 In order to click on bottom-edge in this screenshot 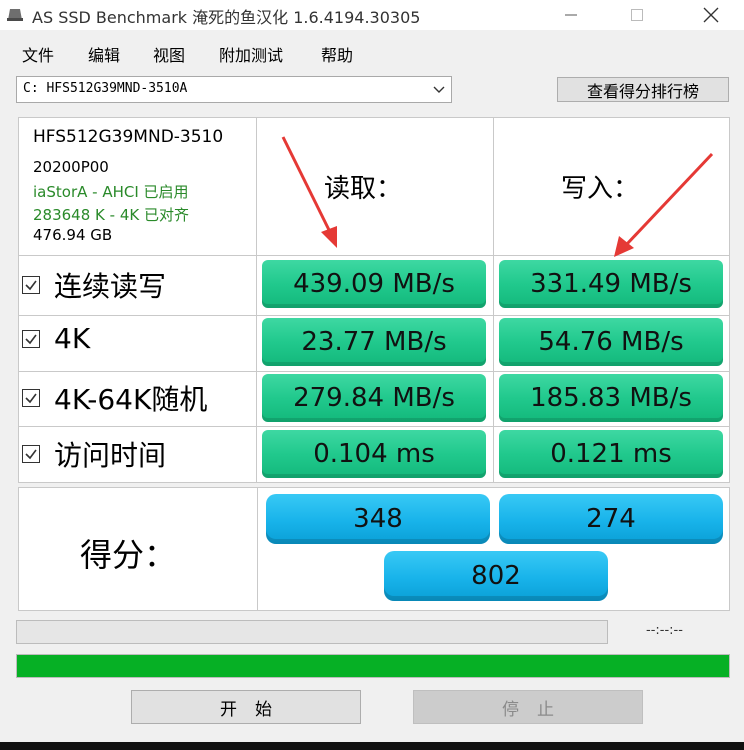, I will do `click(372, 746)`.